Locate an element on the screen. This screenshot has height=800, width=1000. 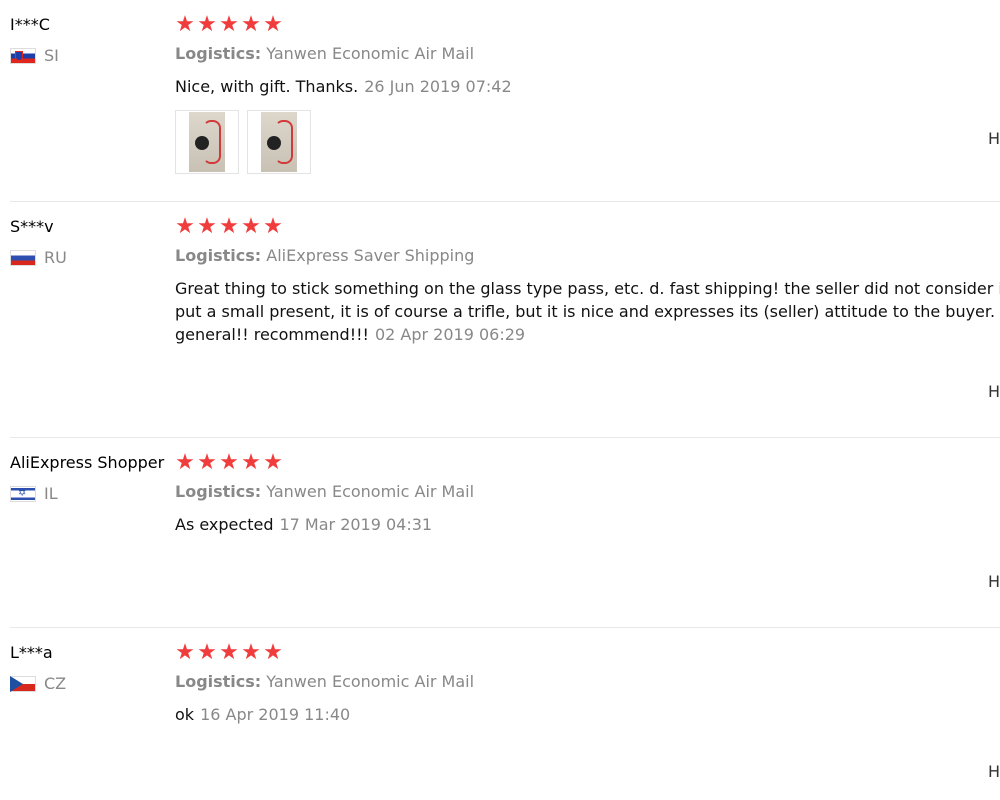
reviewer-name: AliExpress Shopper is located at coordinates (87, 462).